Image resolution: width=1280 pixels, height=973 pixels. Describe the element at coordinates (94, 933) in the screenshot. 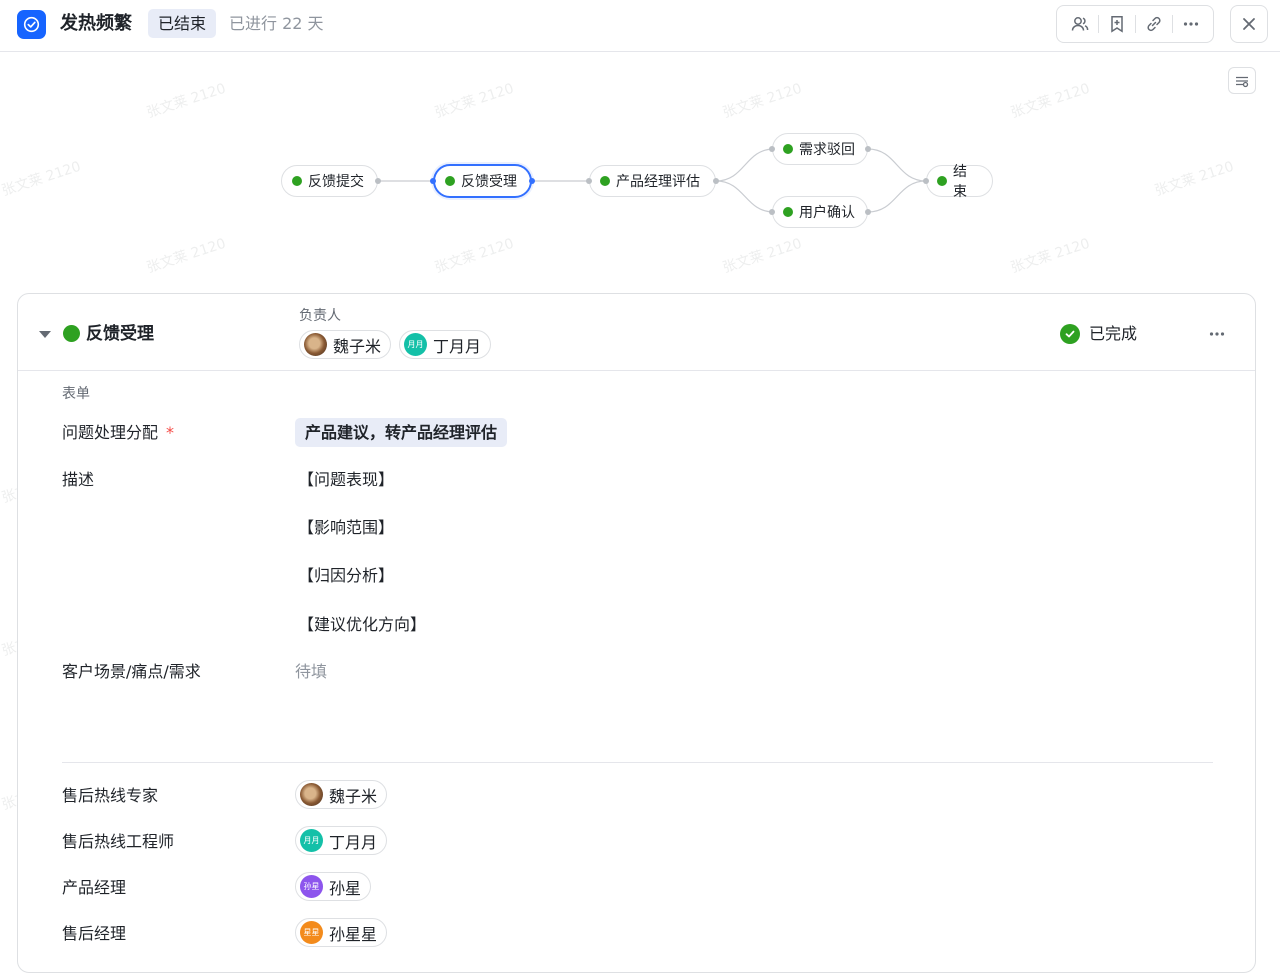

I see `field-label-role: 售后经理` at that location.